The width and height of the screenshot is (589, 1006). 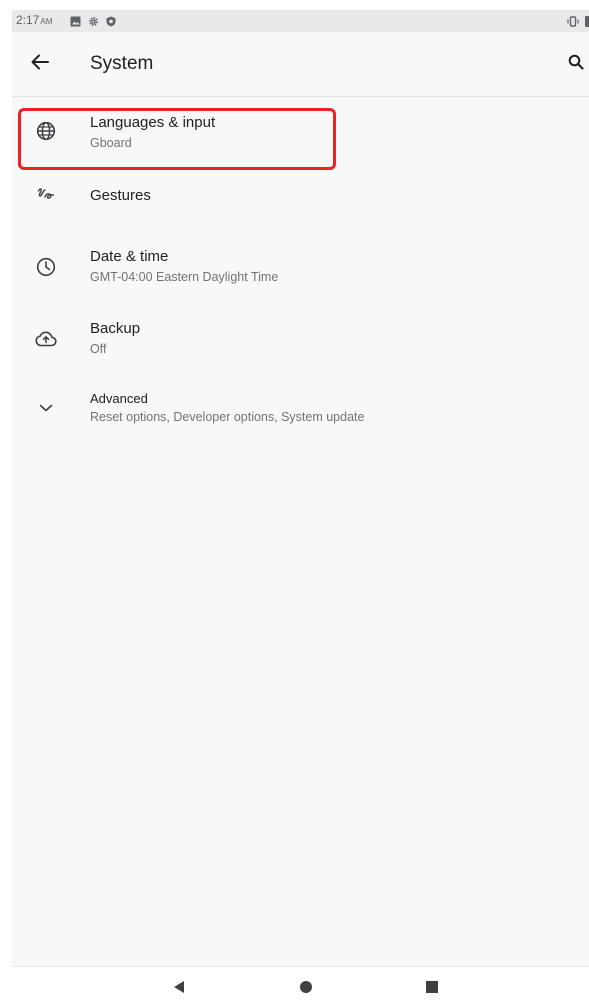 I want to click on back-button, so click(x=40, y=64).